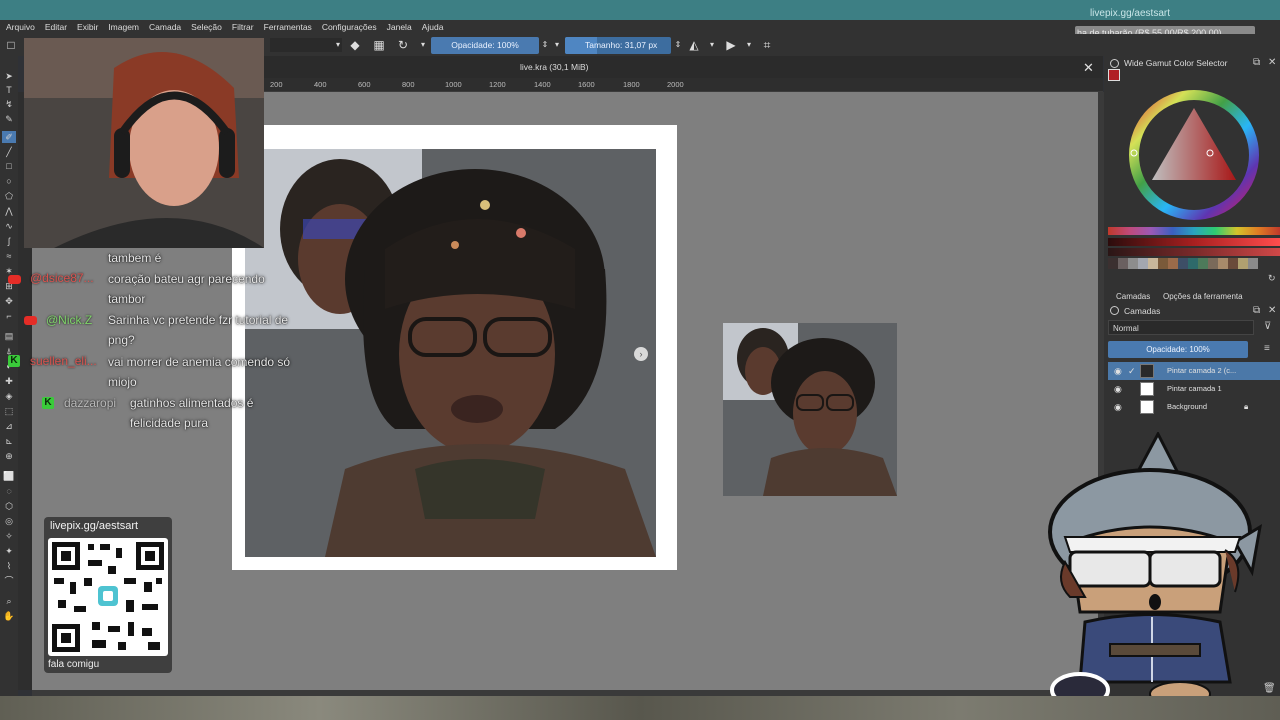  Describe the element at coordinates (123, 27) in the screenshot. I see `menu-imagem: Imagem` at that location.